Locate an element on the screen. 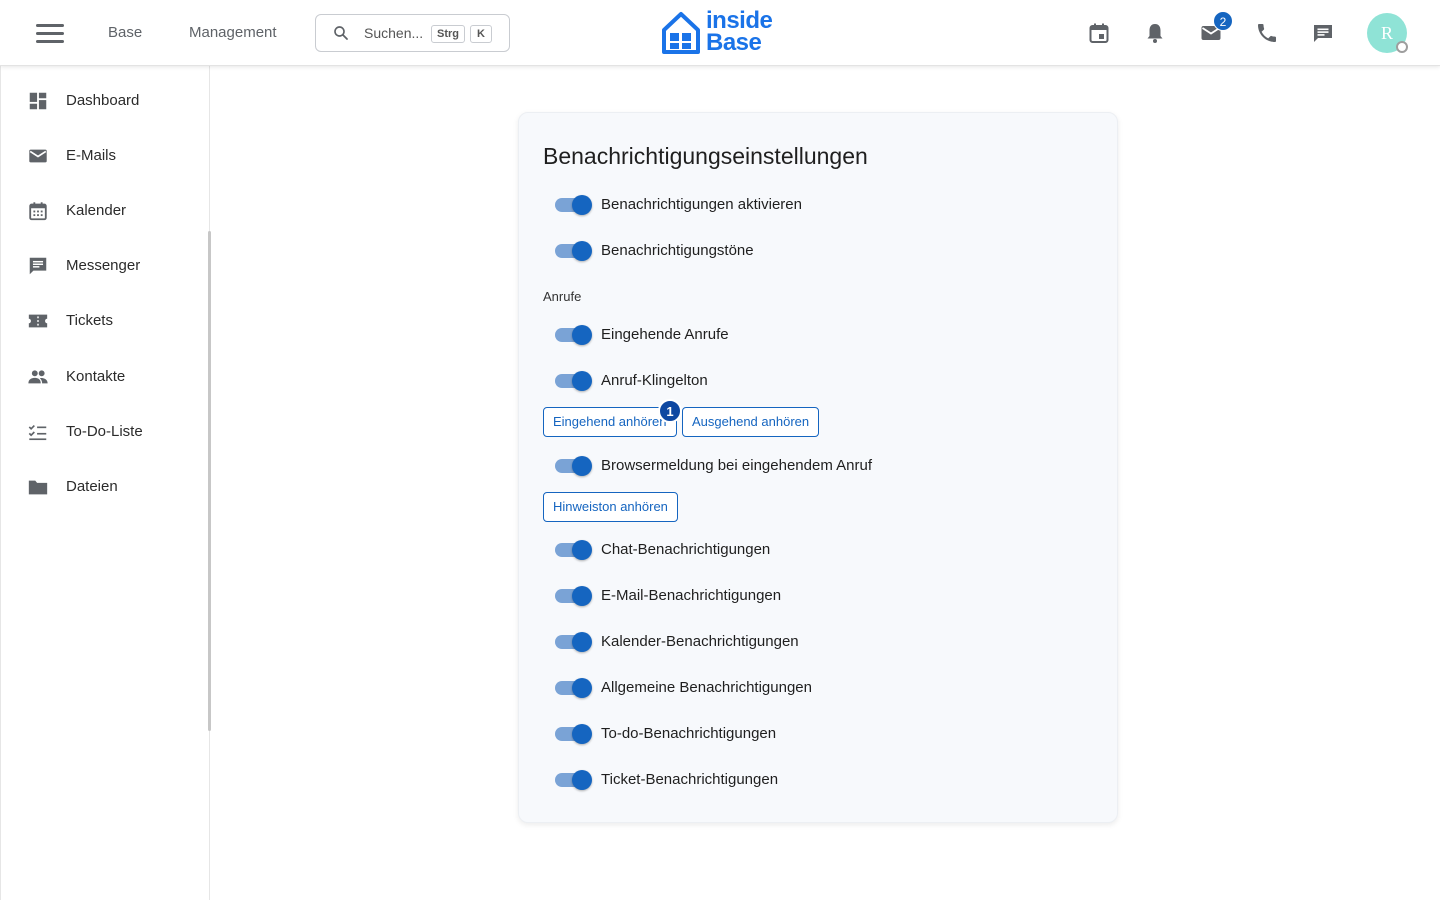 This screenshot has height=900, width=1440. toggle-label: Anruf-Klingelton is located at coordinates (654, 380).